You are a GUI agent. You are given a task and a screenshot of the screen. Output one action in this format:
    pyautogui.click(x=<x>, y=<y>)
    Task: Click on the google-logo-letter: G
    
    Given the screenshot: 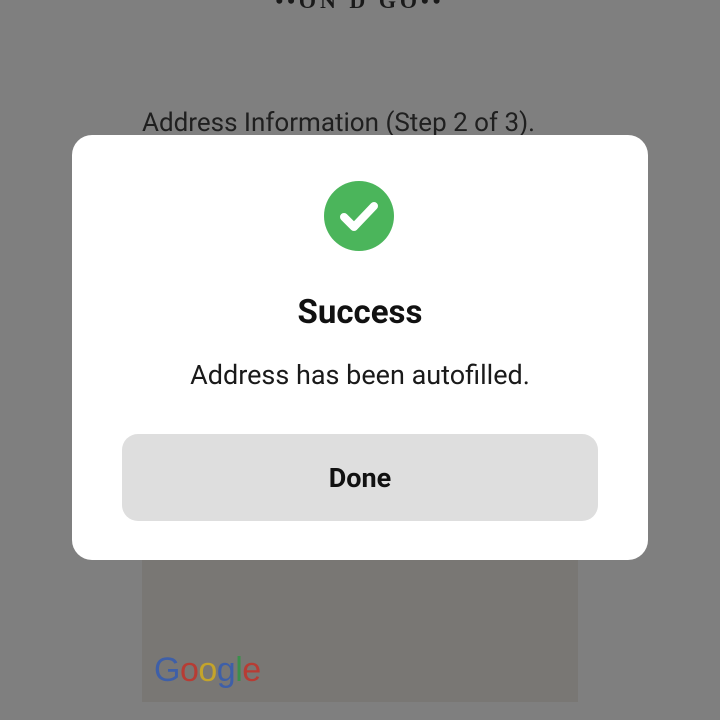 What is the action you would take?
    pyautogui.click(x=167, y=670)
    